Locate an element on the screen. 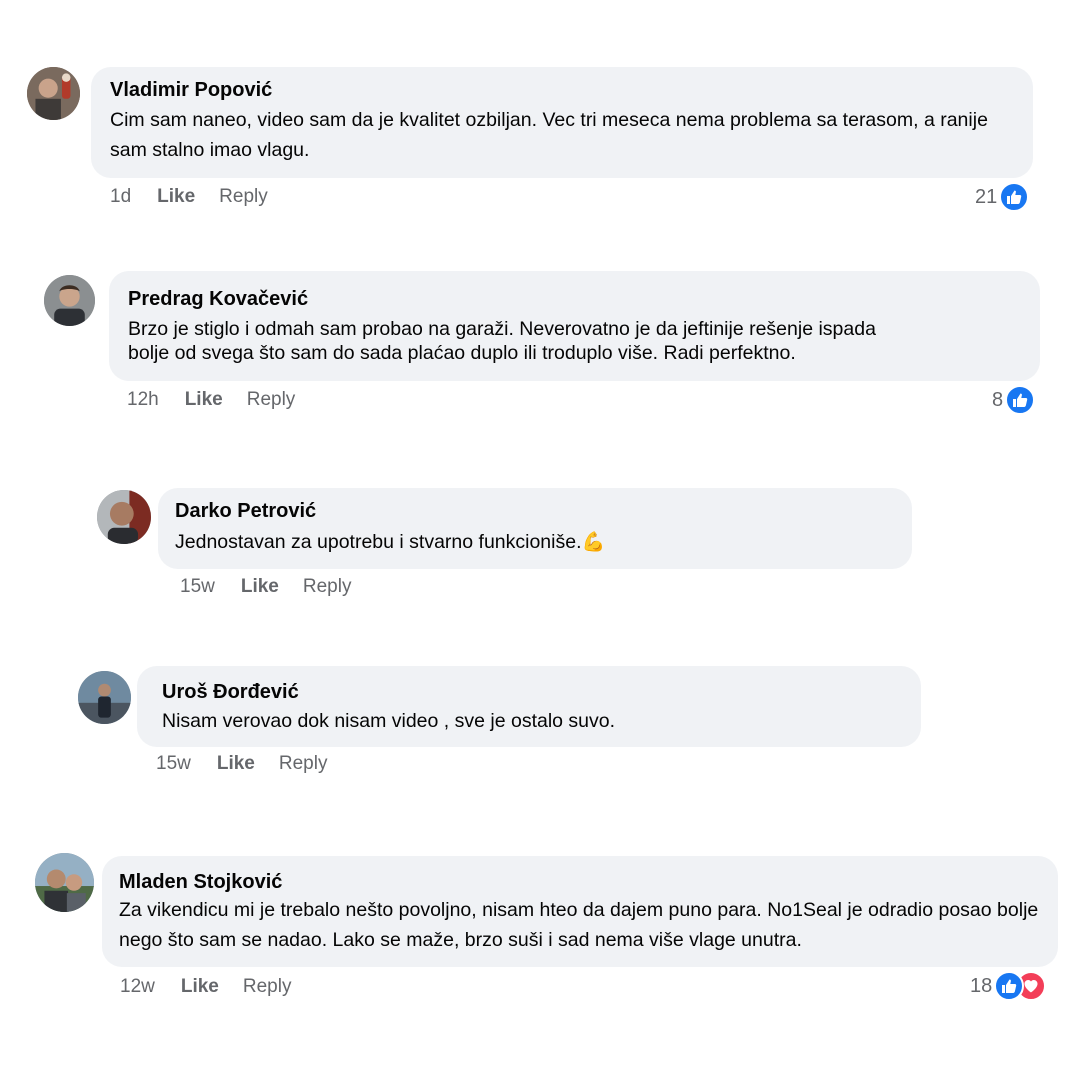 Image resolution: width=1080 pixels, height=1080 pixels. comment-author: Vladimir Popović is located at coordinates (191, 90).